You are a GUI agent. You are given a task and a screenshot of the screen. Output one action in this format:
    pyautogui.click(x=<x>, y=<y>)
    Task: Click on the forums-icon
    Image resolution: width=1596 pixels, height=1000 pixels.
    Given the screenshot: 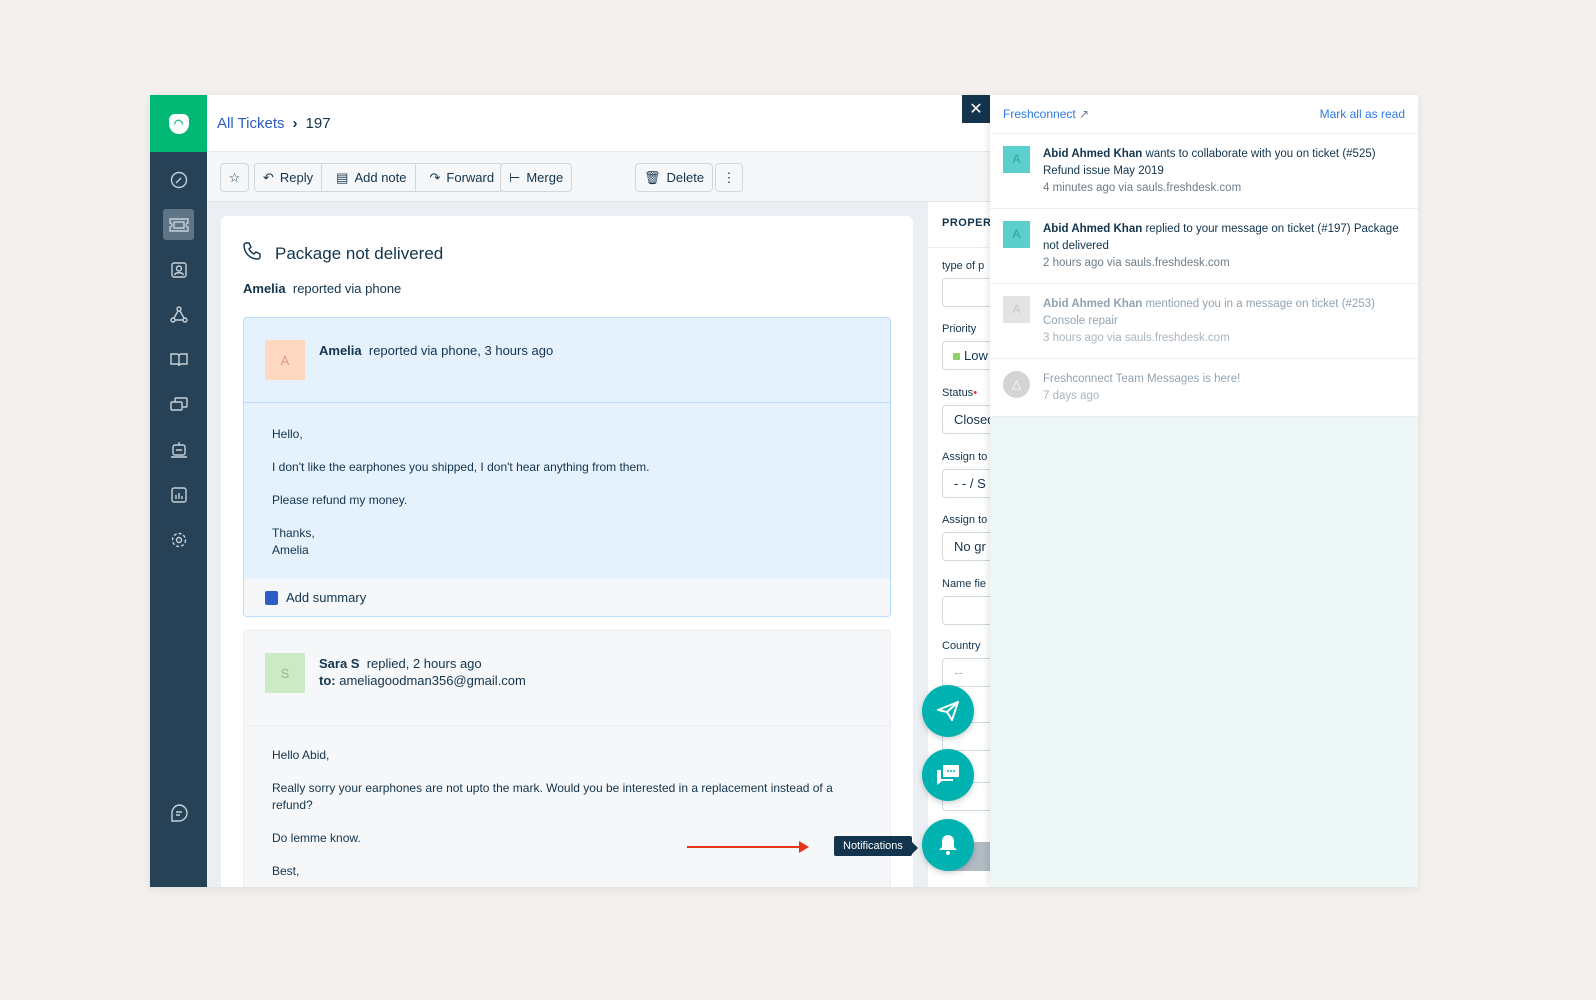 What is the action you would take?
    pyautogui.click(x=178, y=404)
    